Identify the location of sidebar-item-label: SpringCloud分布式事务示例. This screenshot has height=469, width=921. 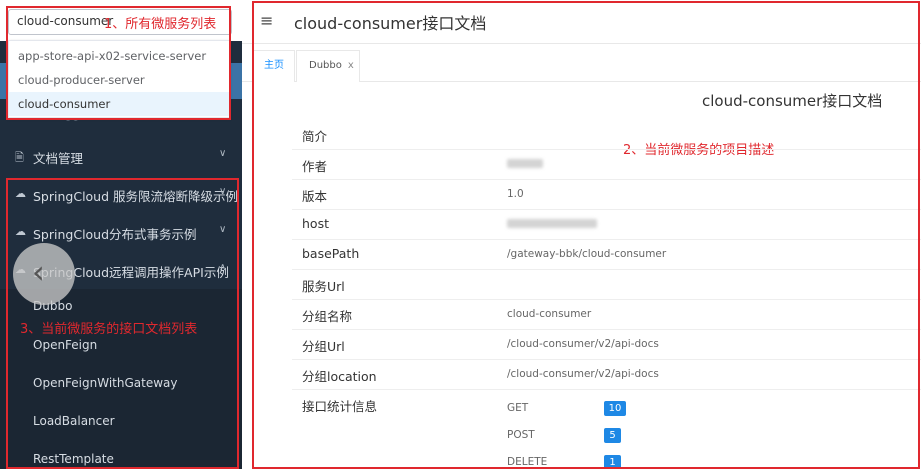
(115, 234).